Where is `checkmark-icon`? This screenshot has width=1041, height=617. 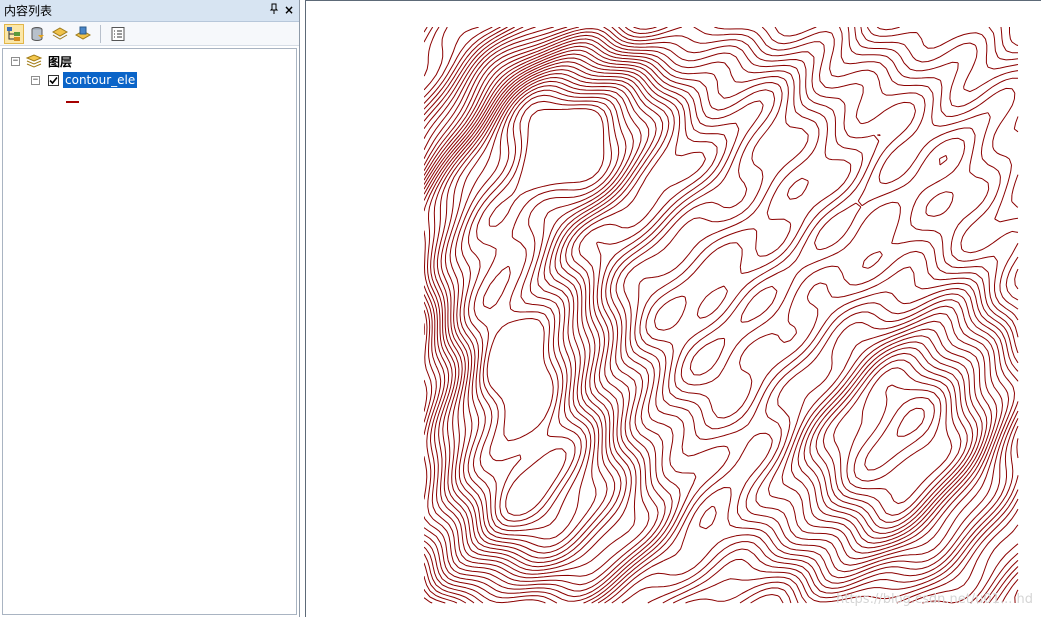 checkmark-icon is located at coordinates (53, 80).